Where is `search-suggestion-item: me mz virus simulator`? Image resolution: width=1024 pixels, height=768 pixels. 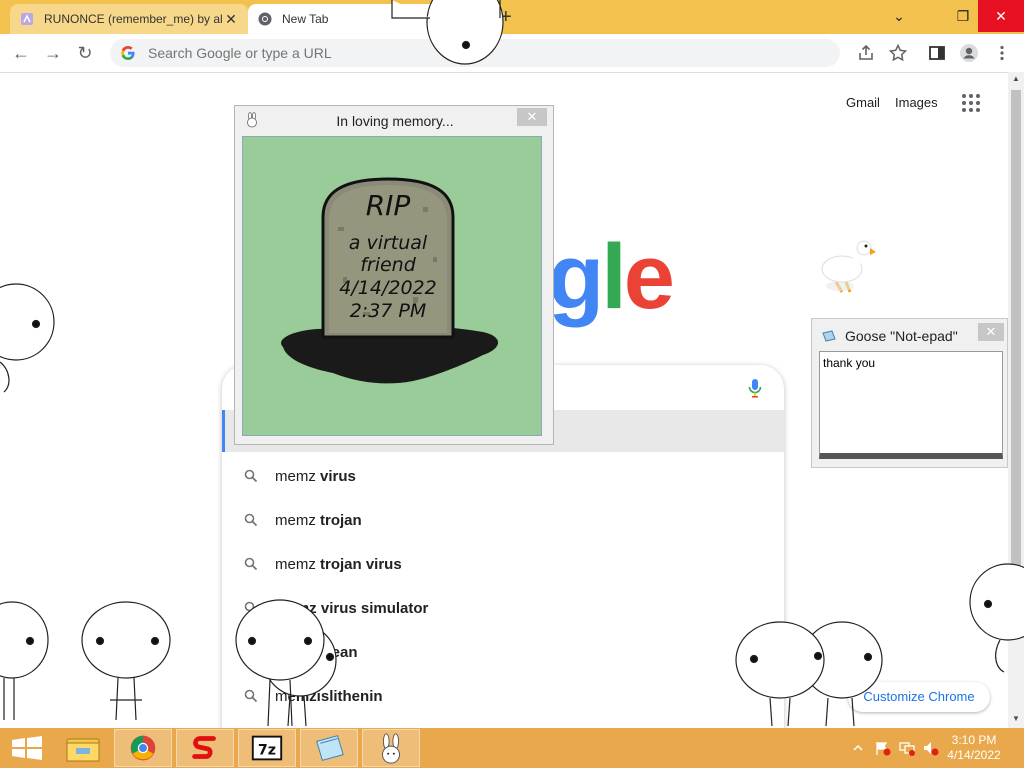
search-suggestion-item: me mz virus simulator is located at coordinates (336, 608).